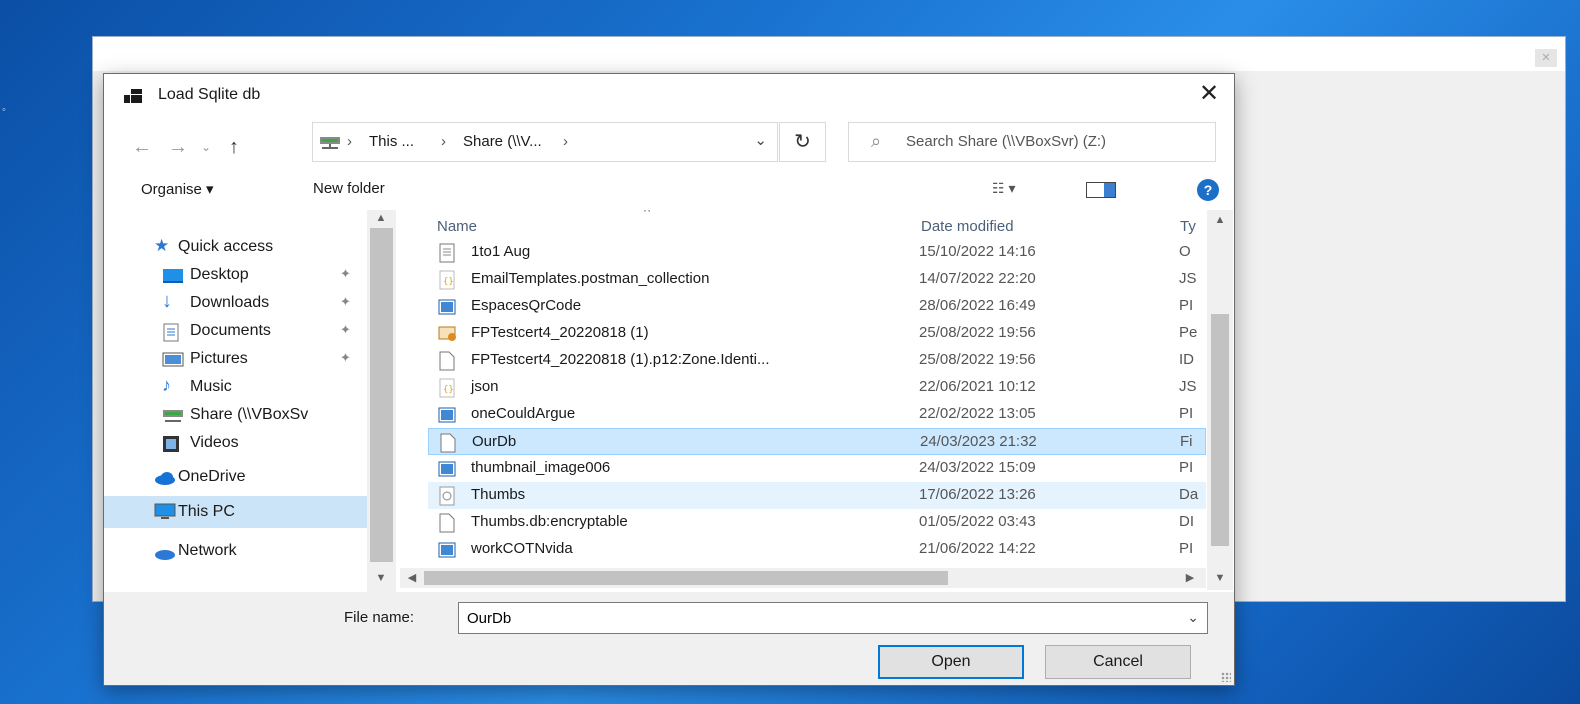 Image resolution: width=1580 pixels, height=704 pixels. I want to click on file-row: OurDb 24/03/2023 21:32 Fi, so click(817, 441).